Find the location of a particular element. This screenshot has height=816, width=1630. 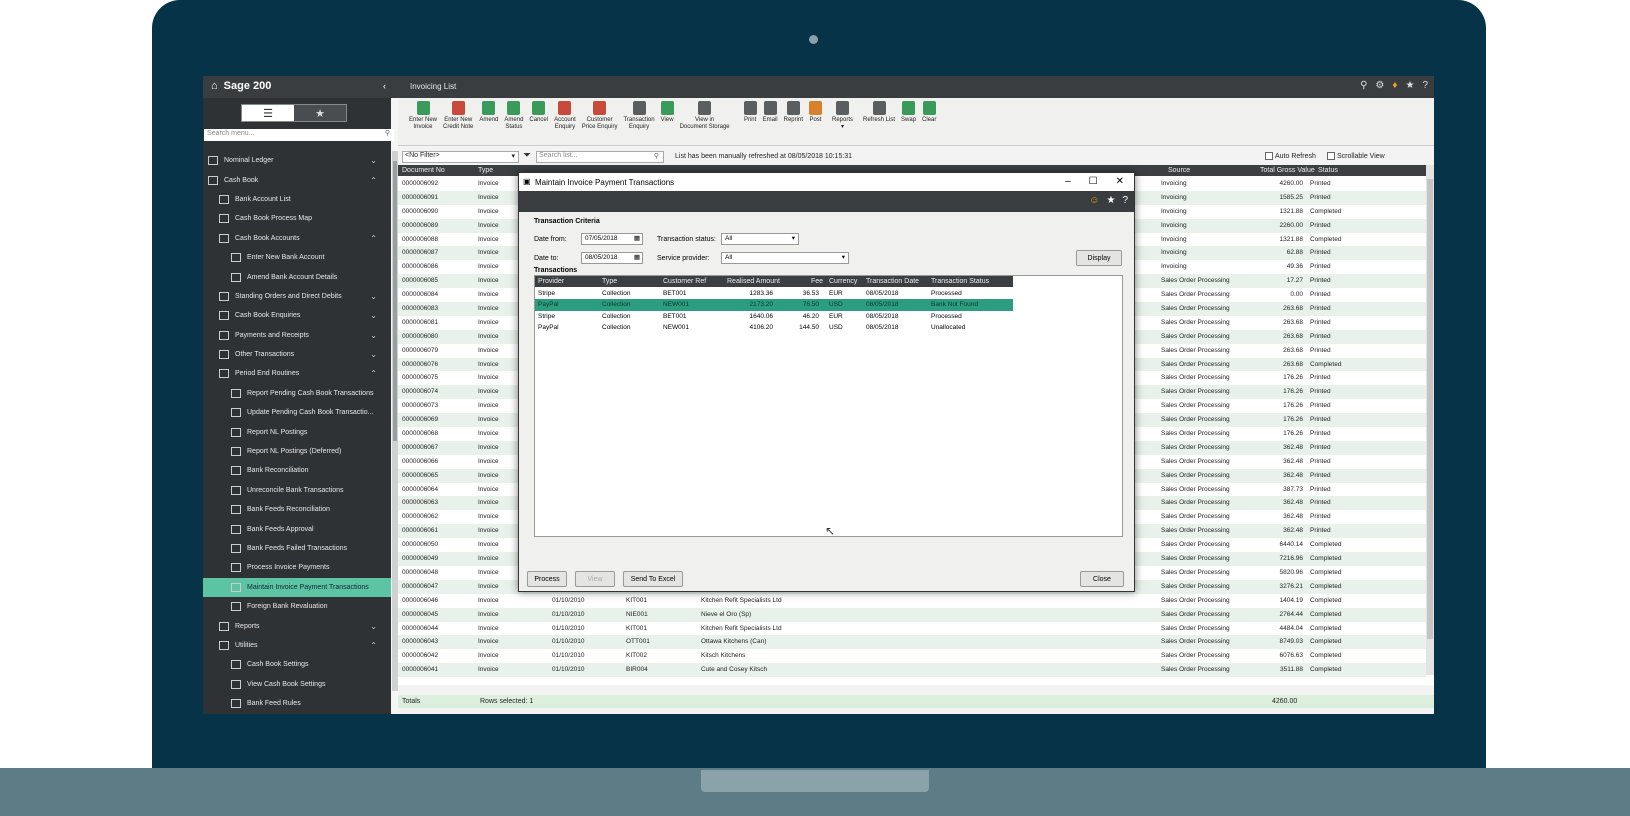

filter-icon: ⏷ is located at coordinates (527, 155).